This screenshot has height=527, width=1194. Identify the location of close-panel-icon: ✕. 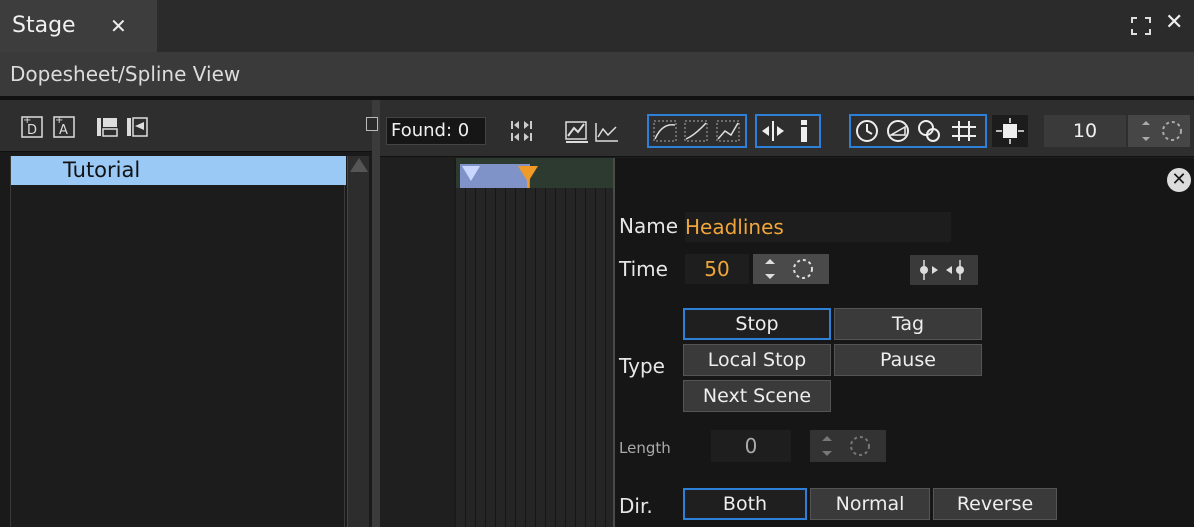
(1174, 22).